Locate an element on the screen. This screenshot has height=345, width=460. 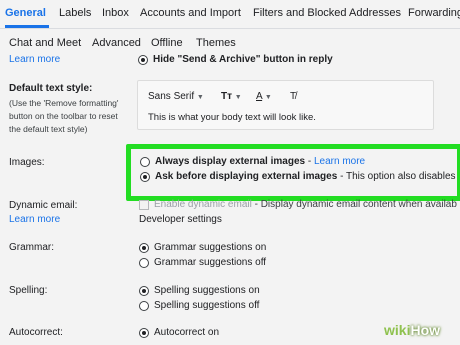
grammar-label: Grammar: is located at coordinates (31, 247).